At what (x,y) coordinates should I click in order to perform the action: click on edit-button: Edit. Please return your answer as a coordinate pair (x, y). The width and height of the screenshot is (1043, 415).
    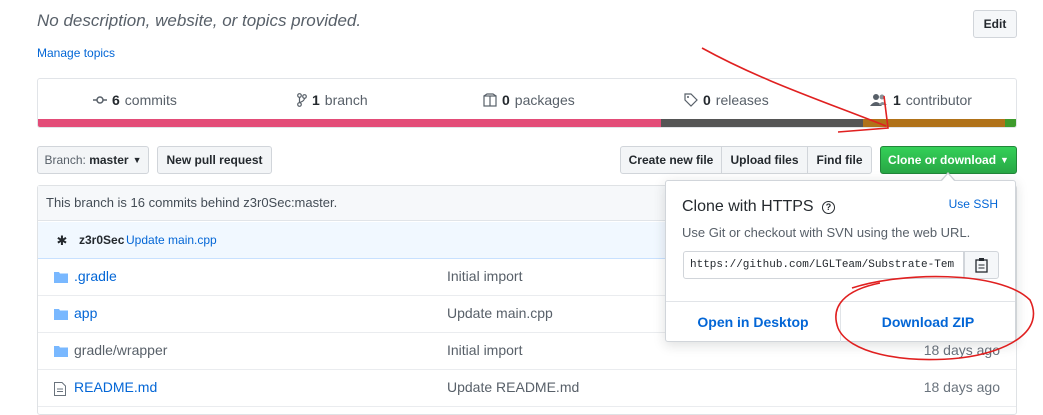
    Looking at the image, I should click on (995, 24).